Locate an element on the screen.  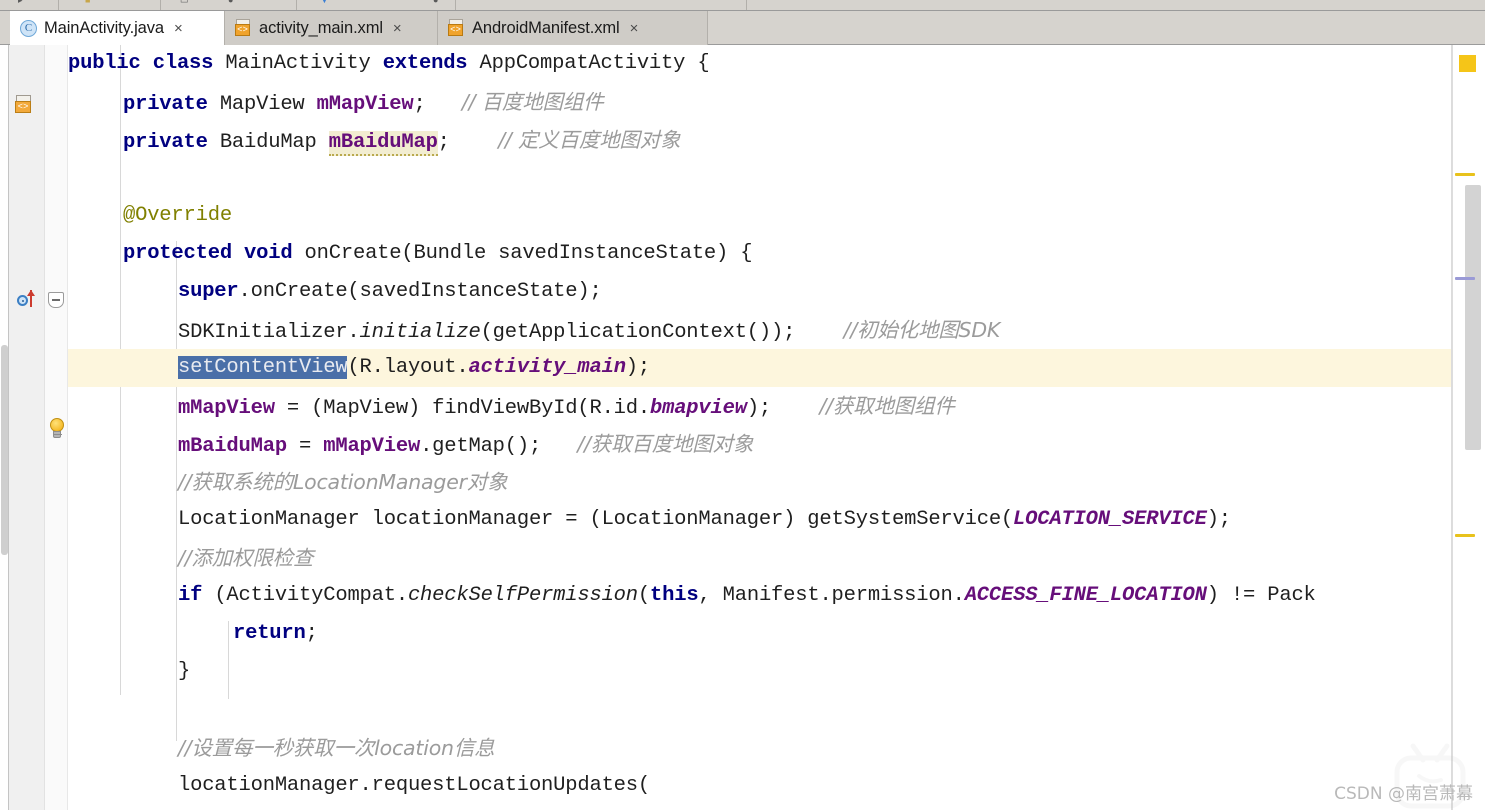
editor-fold-column is located at coordinates (56, 427).